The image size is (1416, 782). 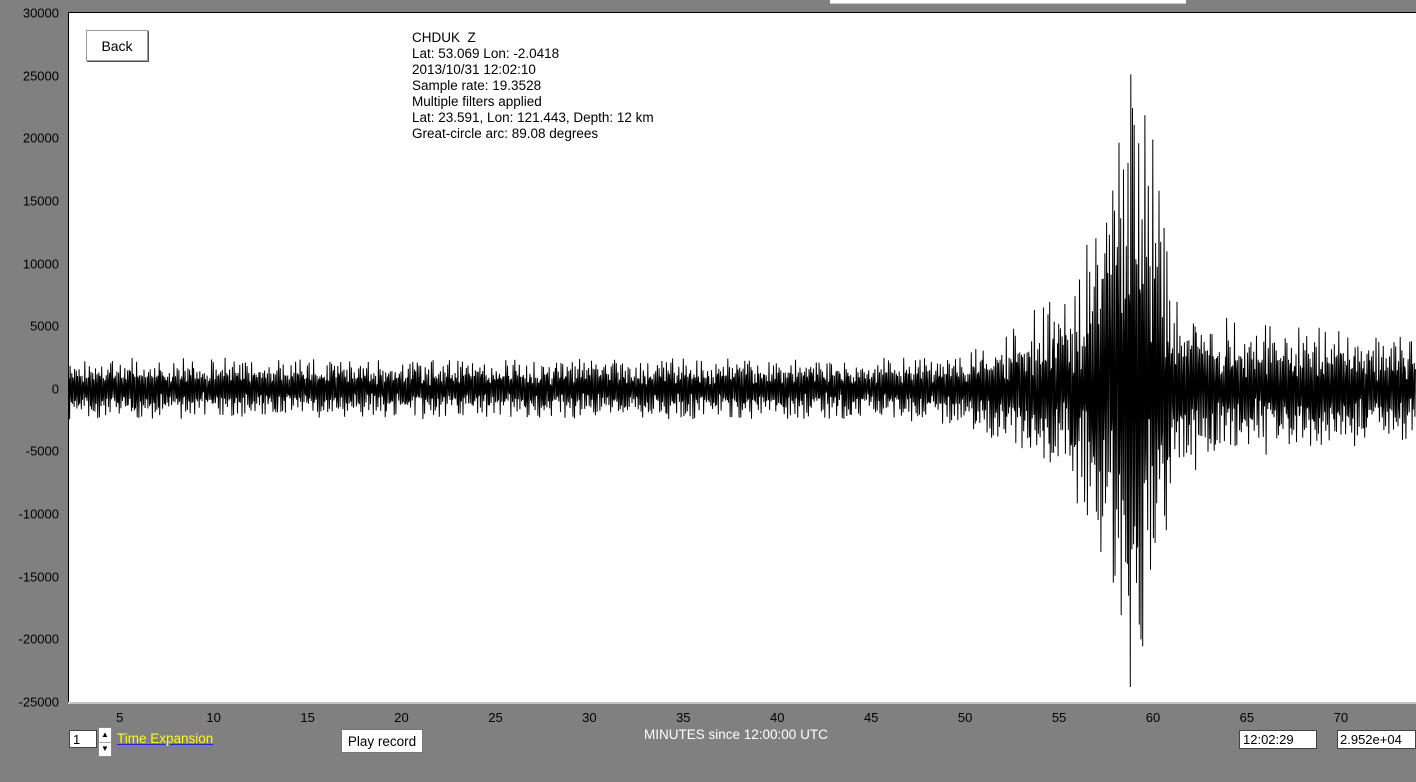 What do you see at coordinates (533, 117) in the screenshot?
I see `event-location: Lat: 23.591, Lon: 121.443, Depth: 12 km` at bounding box center [533, 117].